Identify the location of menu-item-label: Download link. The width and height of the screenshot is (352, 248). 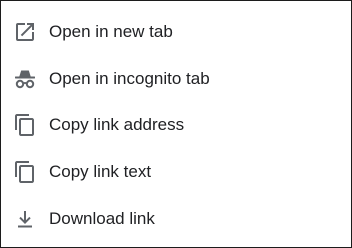
(102, 218).